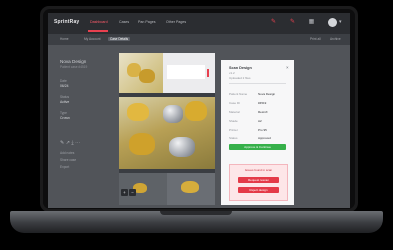 The width and height of the screenshot is (393, 250). Describe the element at coordinates (124, 192) in the screenshot. I see `zoom-in-button: +` at that location.